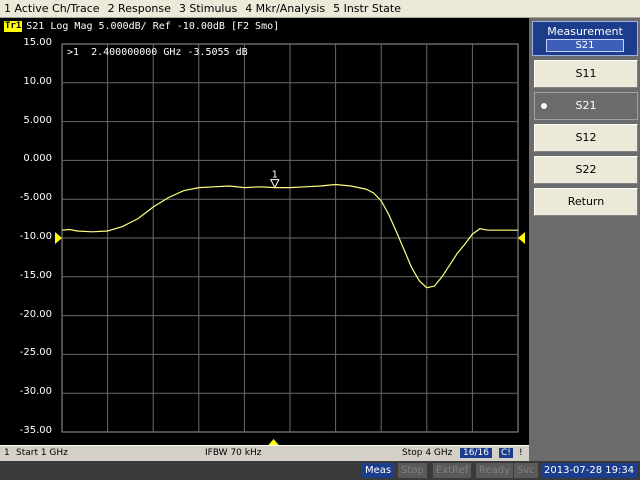  Describe the element at coordinates (476, 453) in the screenshot. I see `sweep-count: 16/16` at that location.